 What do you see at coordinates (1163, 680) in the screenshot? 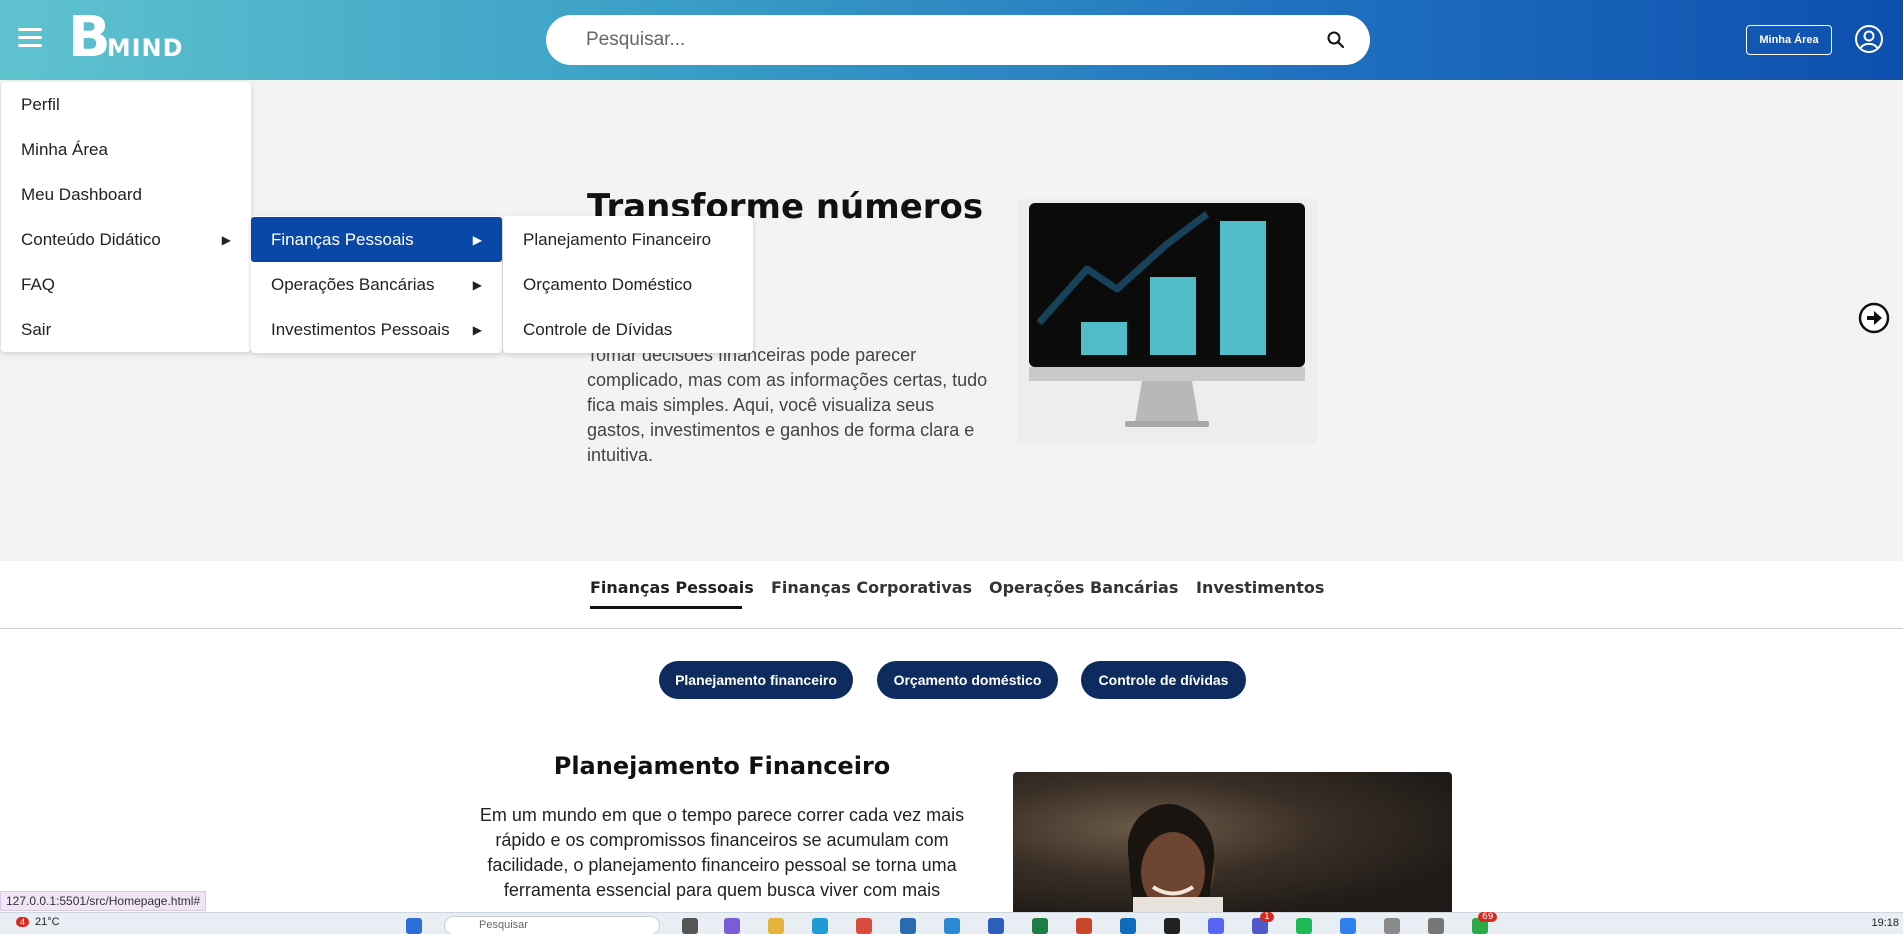
I see `pill-controle-de-dividas: Controle de dívidas` at bounding box center [1163, 680].